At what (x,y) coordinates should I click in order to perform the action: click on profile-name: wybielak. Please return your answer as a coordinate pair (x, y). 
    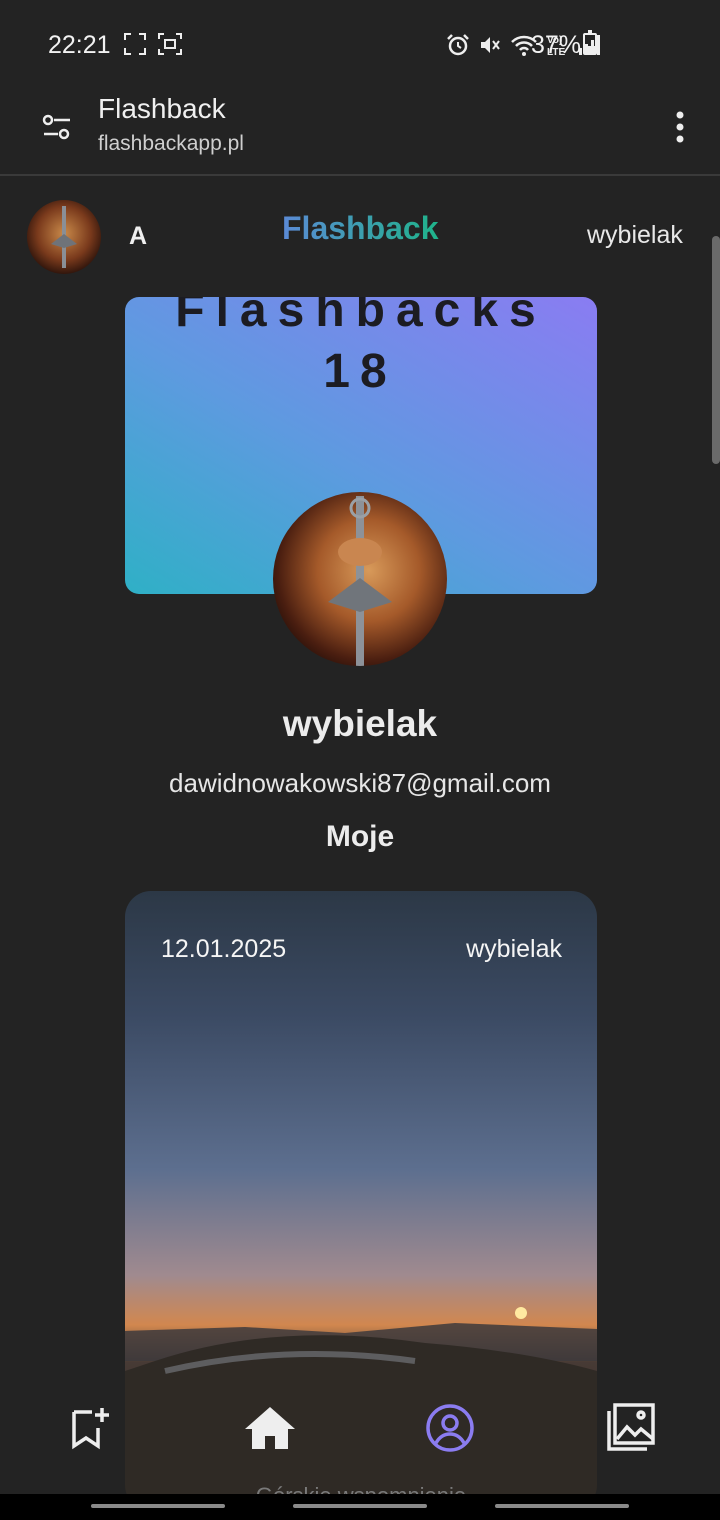
    Looking at the image, I should click on (360, 723).